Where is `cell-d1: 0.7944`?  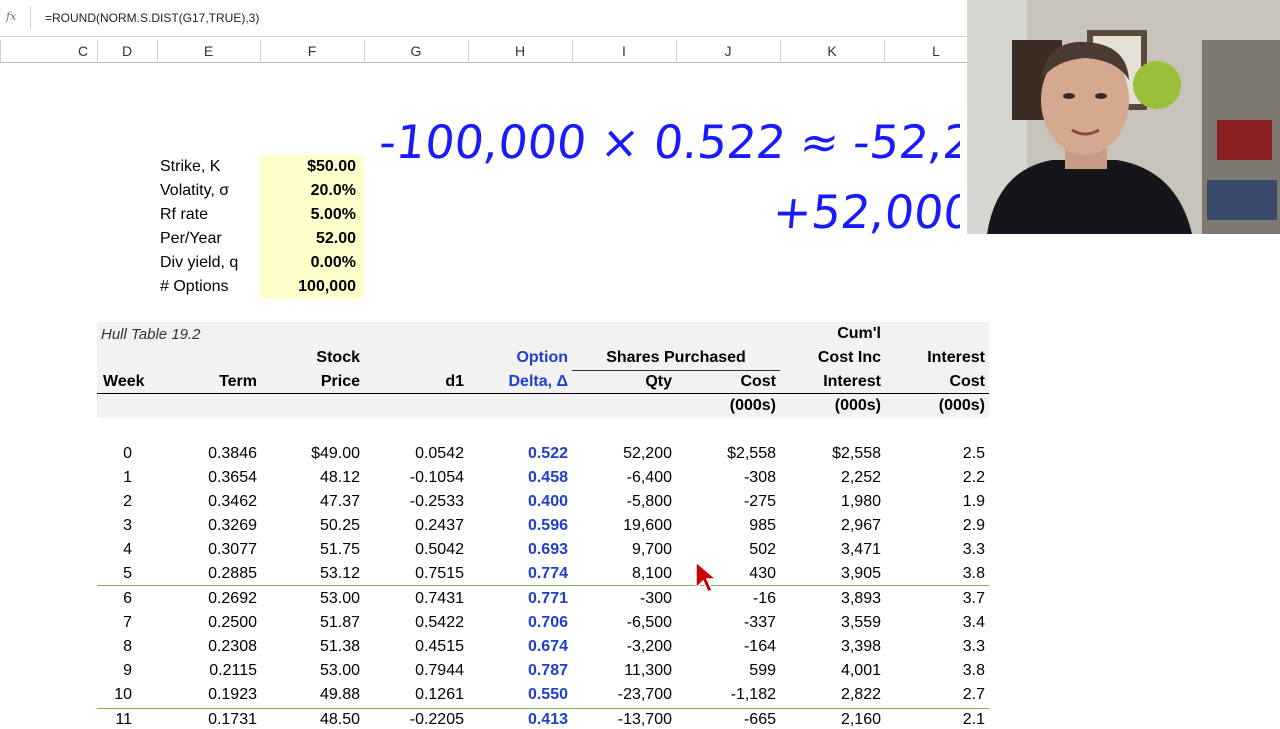
cell-d1: 0.7944 is located at coordinates (414, 671).